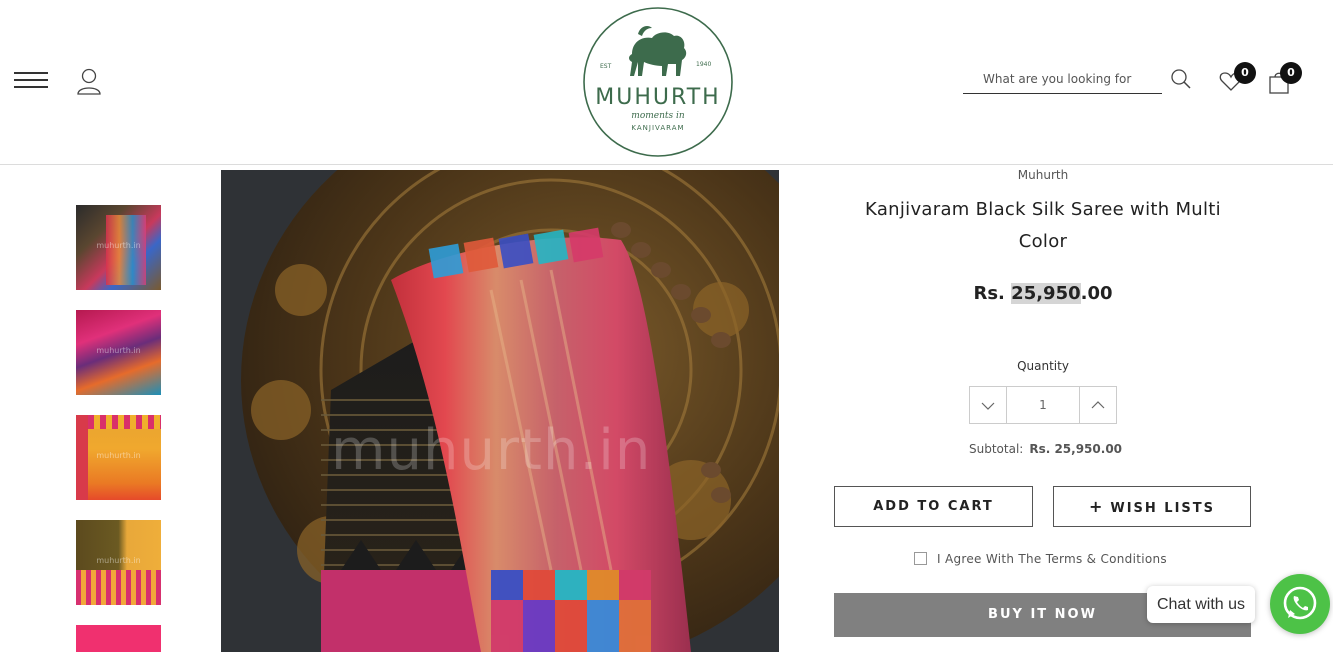 Image resolution: width=1333 pixels, height=652 pixels. What do you see at coordinates (1096, 293) in the screenshot?
I see `price-decimals: .00` at bounding box center [1096, 293].